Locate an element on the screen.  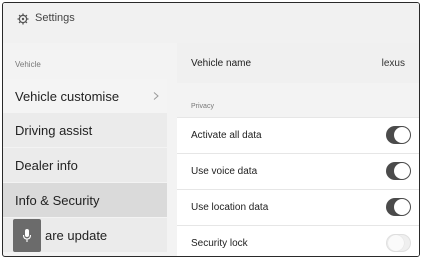
sidebar-item-driving-assist: Driving assist is located at coordinates (85, 130).